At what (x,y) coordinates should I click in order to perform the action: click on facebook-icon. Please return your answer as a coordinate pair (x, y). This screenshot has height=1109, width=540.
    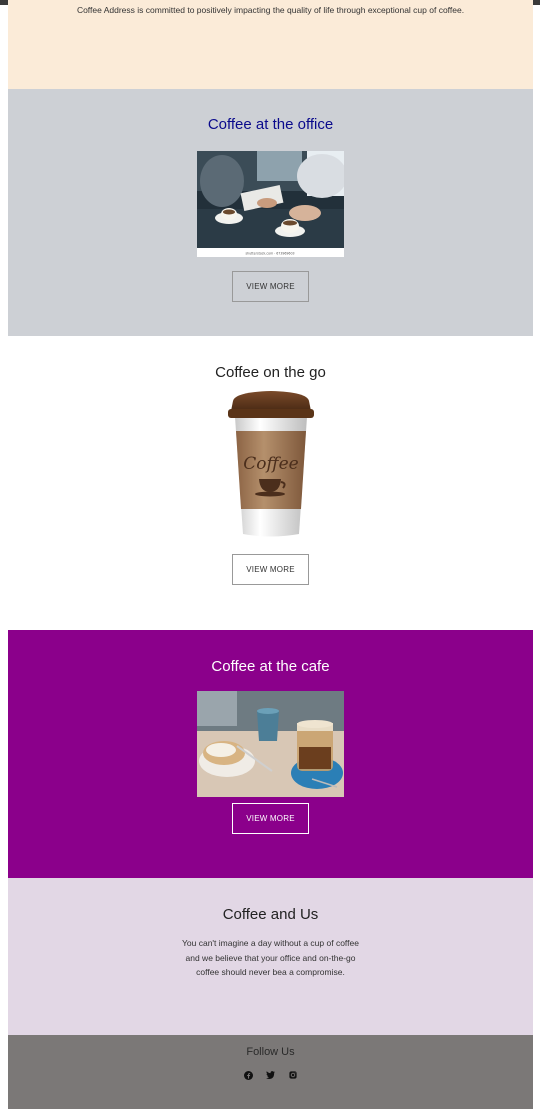
    Looking at the image, I should click on (249, 1075).